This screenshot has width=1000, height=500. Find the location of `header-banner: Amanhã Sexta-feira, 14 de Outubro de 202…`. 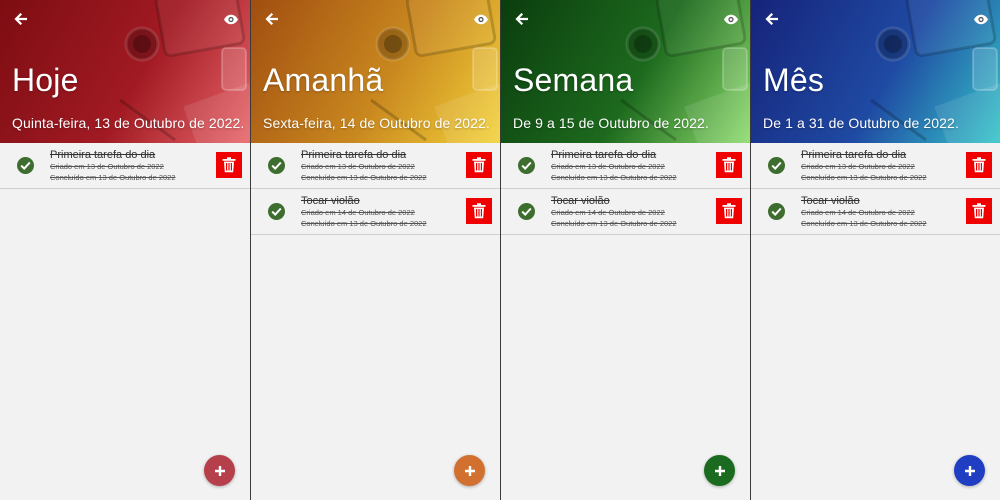

header-banner: Amanhã Sexta-feira, 14 de Outubro de 202… is located at coordinates (375, 71).